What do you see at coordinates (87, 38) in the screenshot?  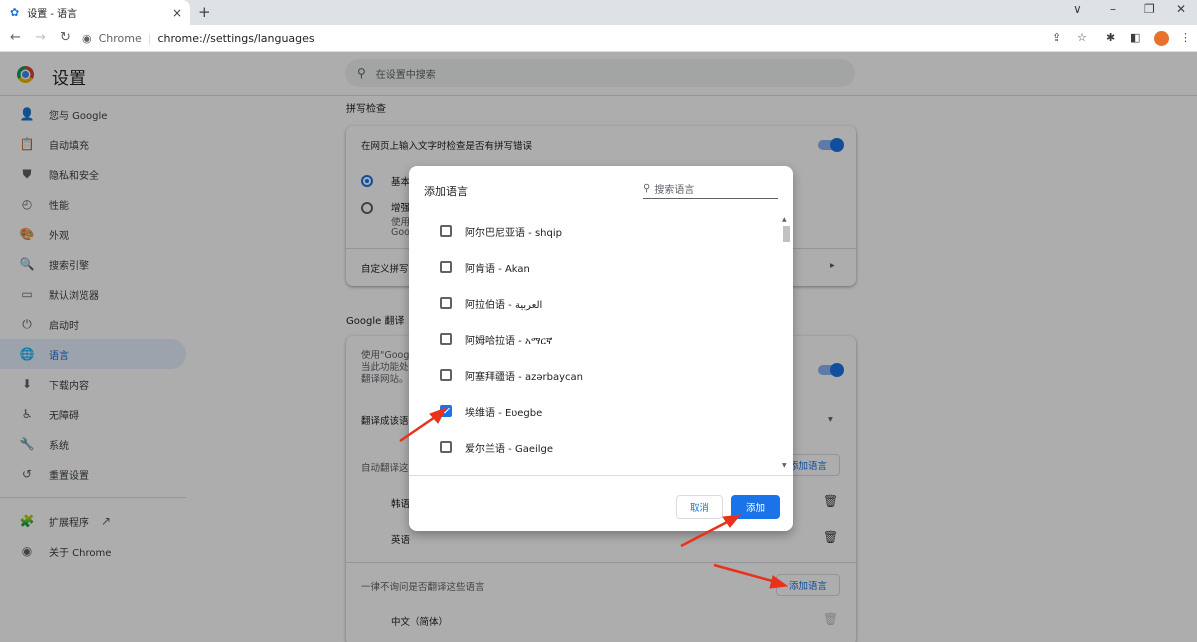 I see `chrome-site-icon: ◉` at bounding box center [87, 38].